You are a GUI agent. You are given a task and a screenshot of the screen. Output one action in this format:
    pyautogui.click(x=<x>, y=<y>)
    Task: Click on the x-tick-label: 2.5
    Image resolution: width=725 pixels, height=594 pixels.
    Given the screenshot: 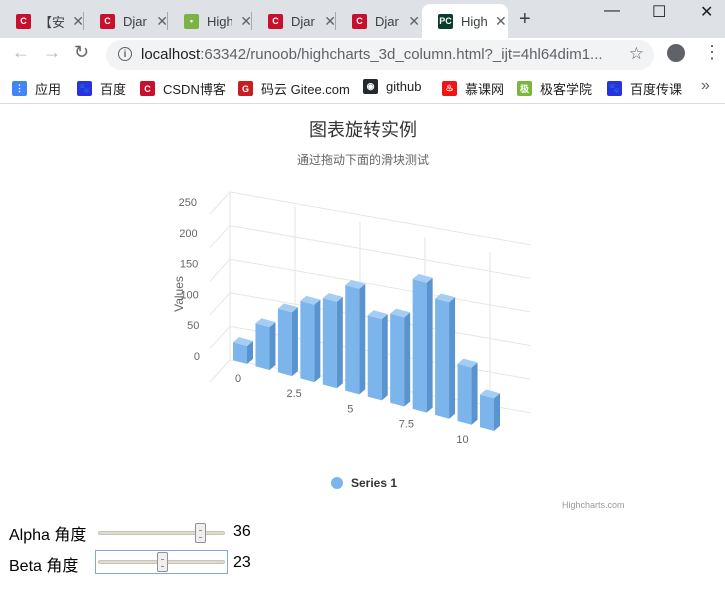 What is the action you would take?
    pyautogui.click(x=293, y=394)
    